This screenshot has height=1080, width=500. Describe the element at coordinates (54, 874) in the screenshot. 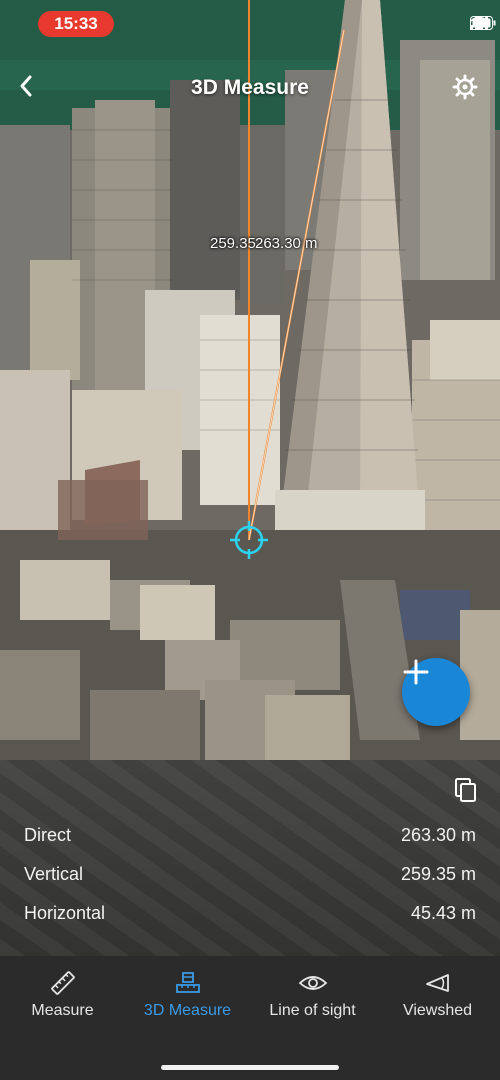

I see `result-label: Vertical` at that location.